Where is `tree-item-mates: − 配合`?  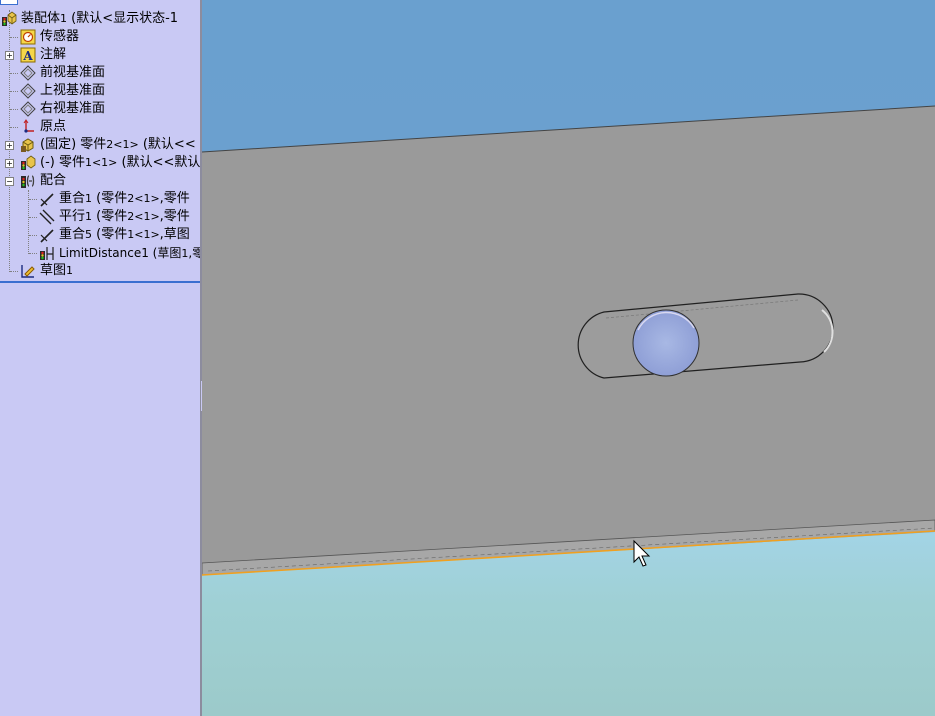
tree-item-mates: − 配合 is located at coordinates (100, 181).